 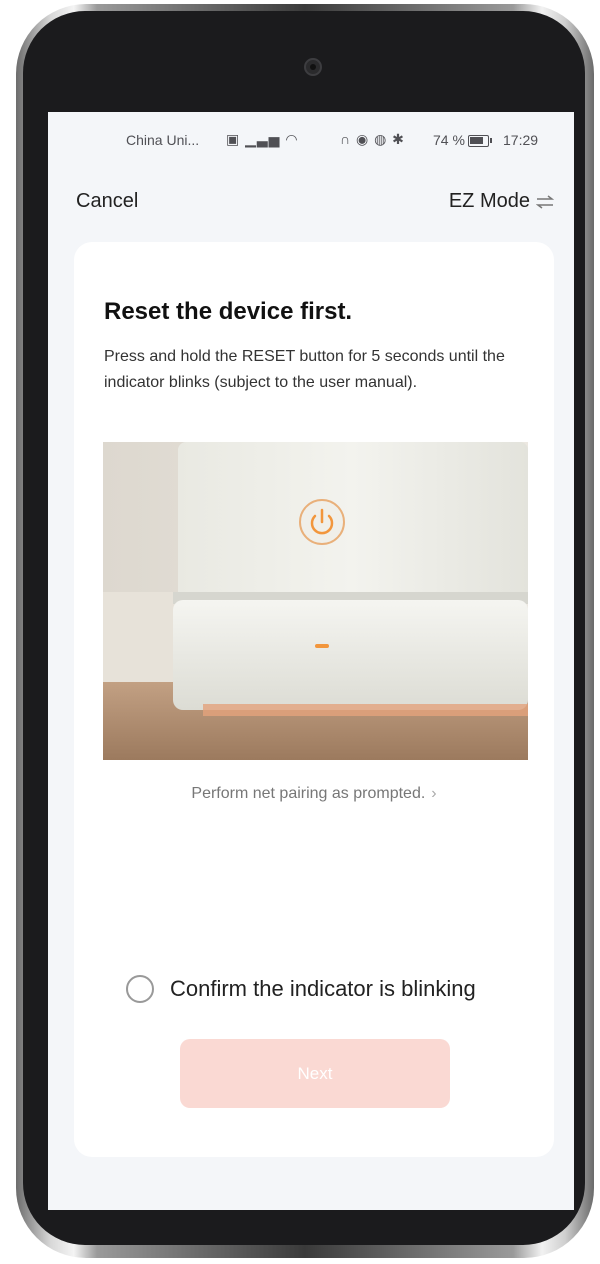 What do you see at coordinates (434, 793) in the screenshot?
I see `chevron-right-icon: ›` at bounding box center [434, 793].